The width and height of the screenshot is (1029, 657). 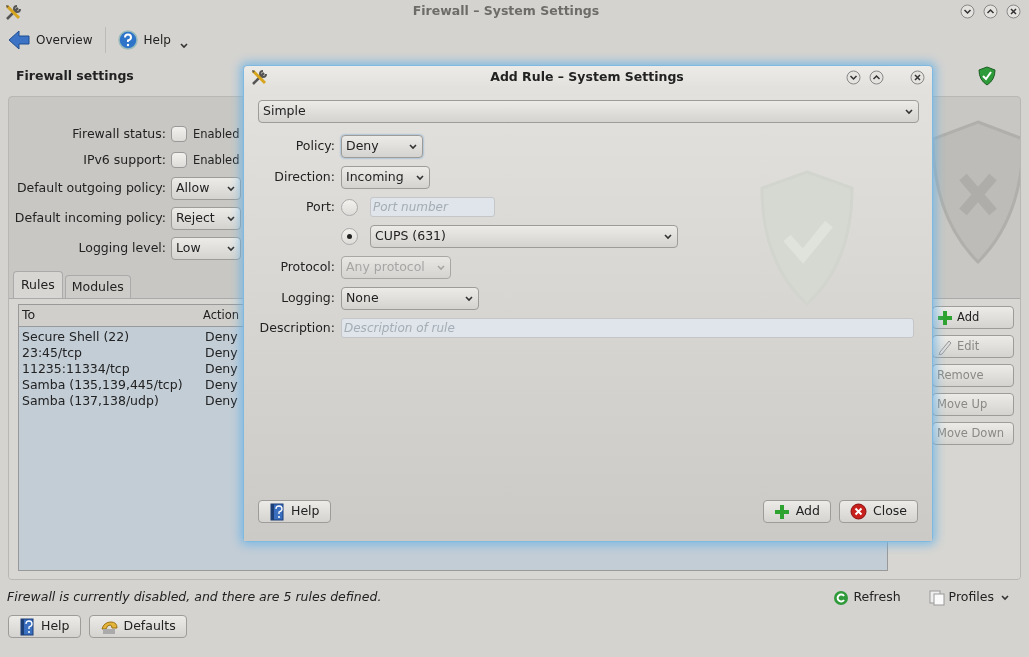 I want to click on close-button: Close, so click(x=878, y=511).